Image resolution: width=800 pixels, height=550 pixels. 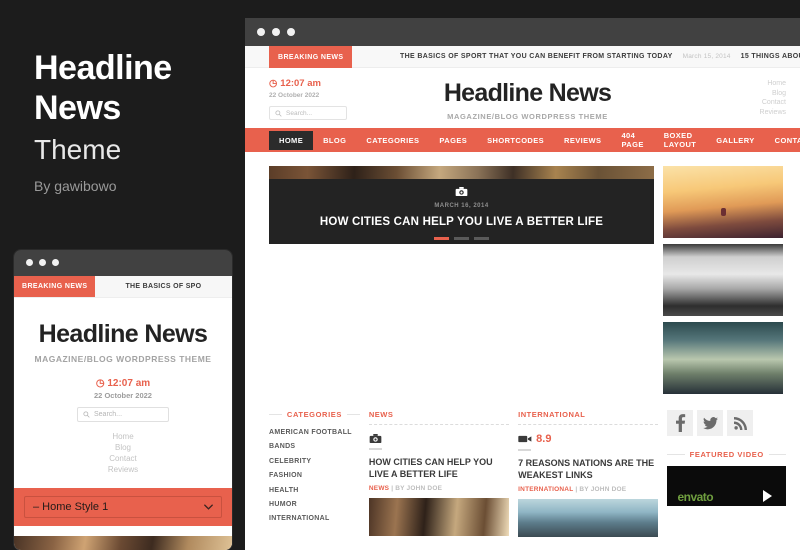 I want to click on international-post-thumbnail, so click(x=588, y=518).